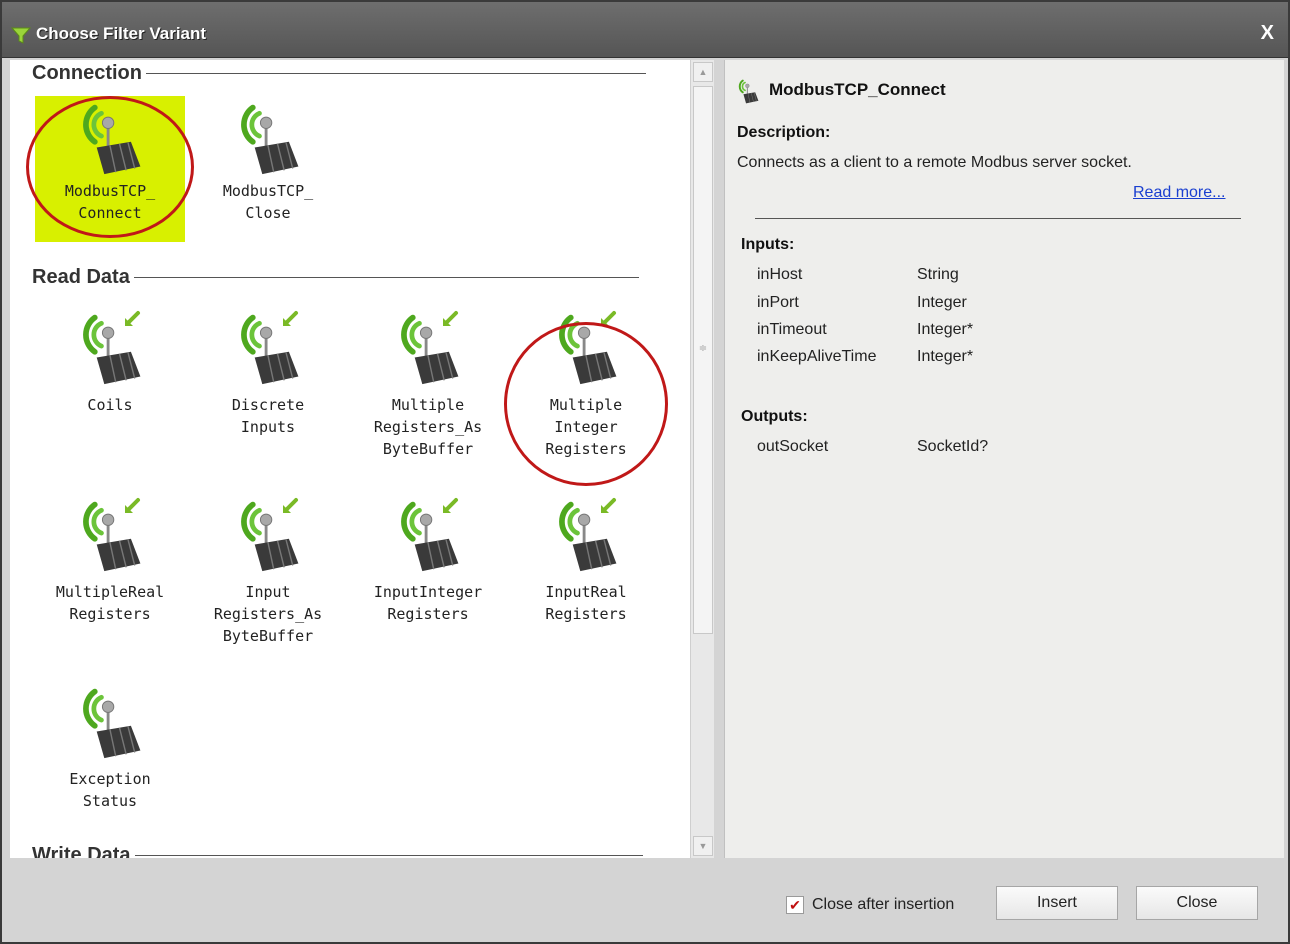  What do you see at coordinates (21, 35) in the screenshot?
I see `filter-icon` at bounding box center [21, 35].